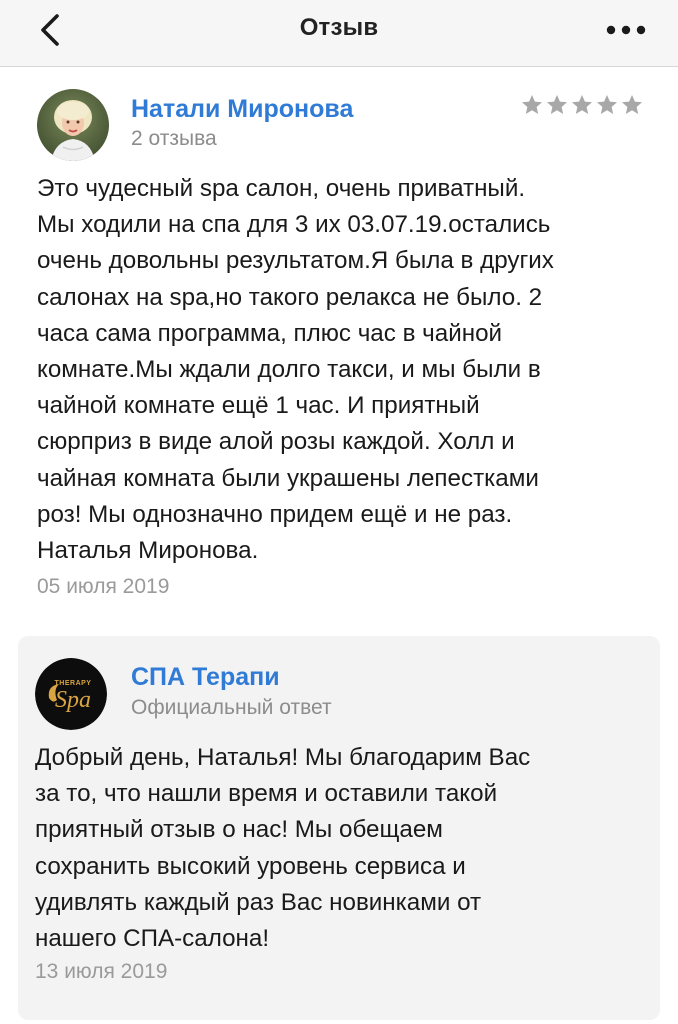 This screenshot has width=678, height=1024. Describe the element at coordinates (242, 109) in the screenshot. I see `review-author-name: Натали Миронова` at that location.